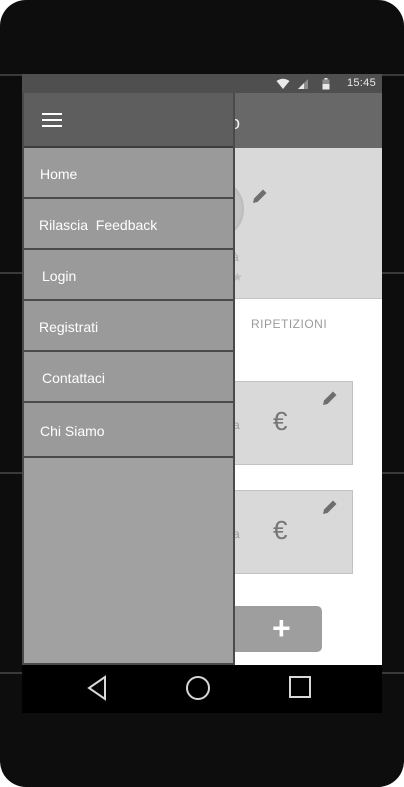 This screenshot has width=404, height=787. I want to click on tab-repetitions: RIPETIZIONI, so click(289, 324).